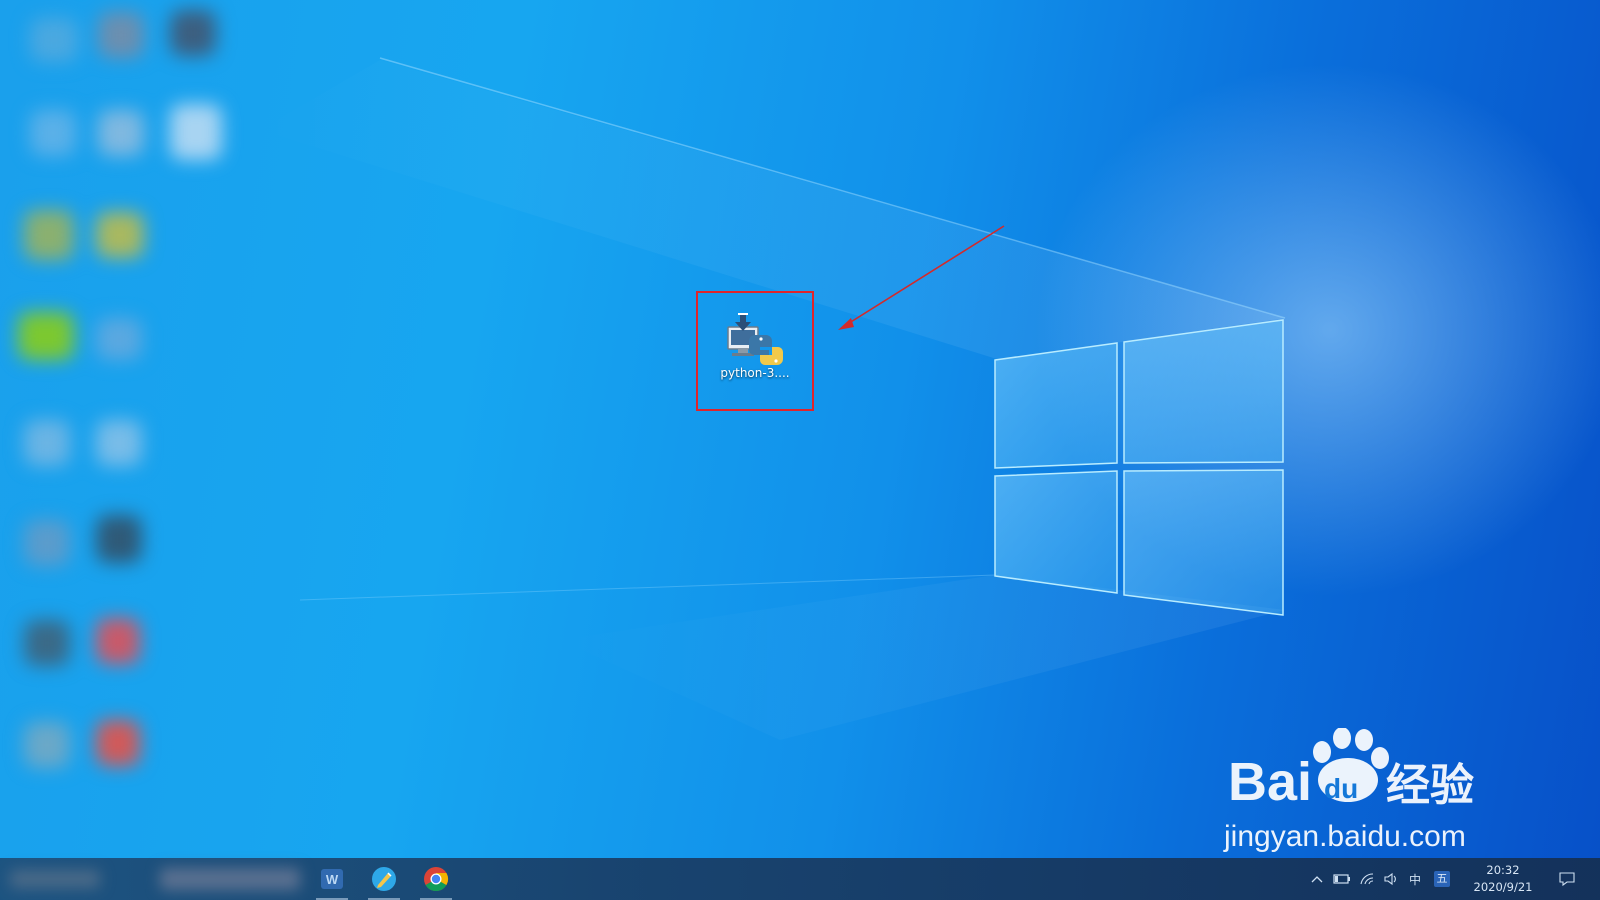  I want to click on svg-text: du, so click(1341, 788).